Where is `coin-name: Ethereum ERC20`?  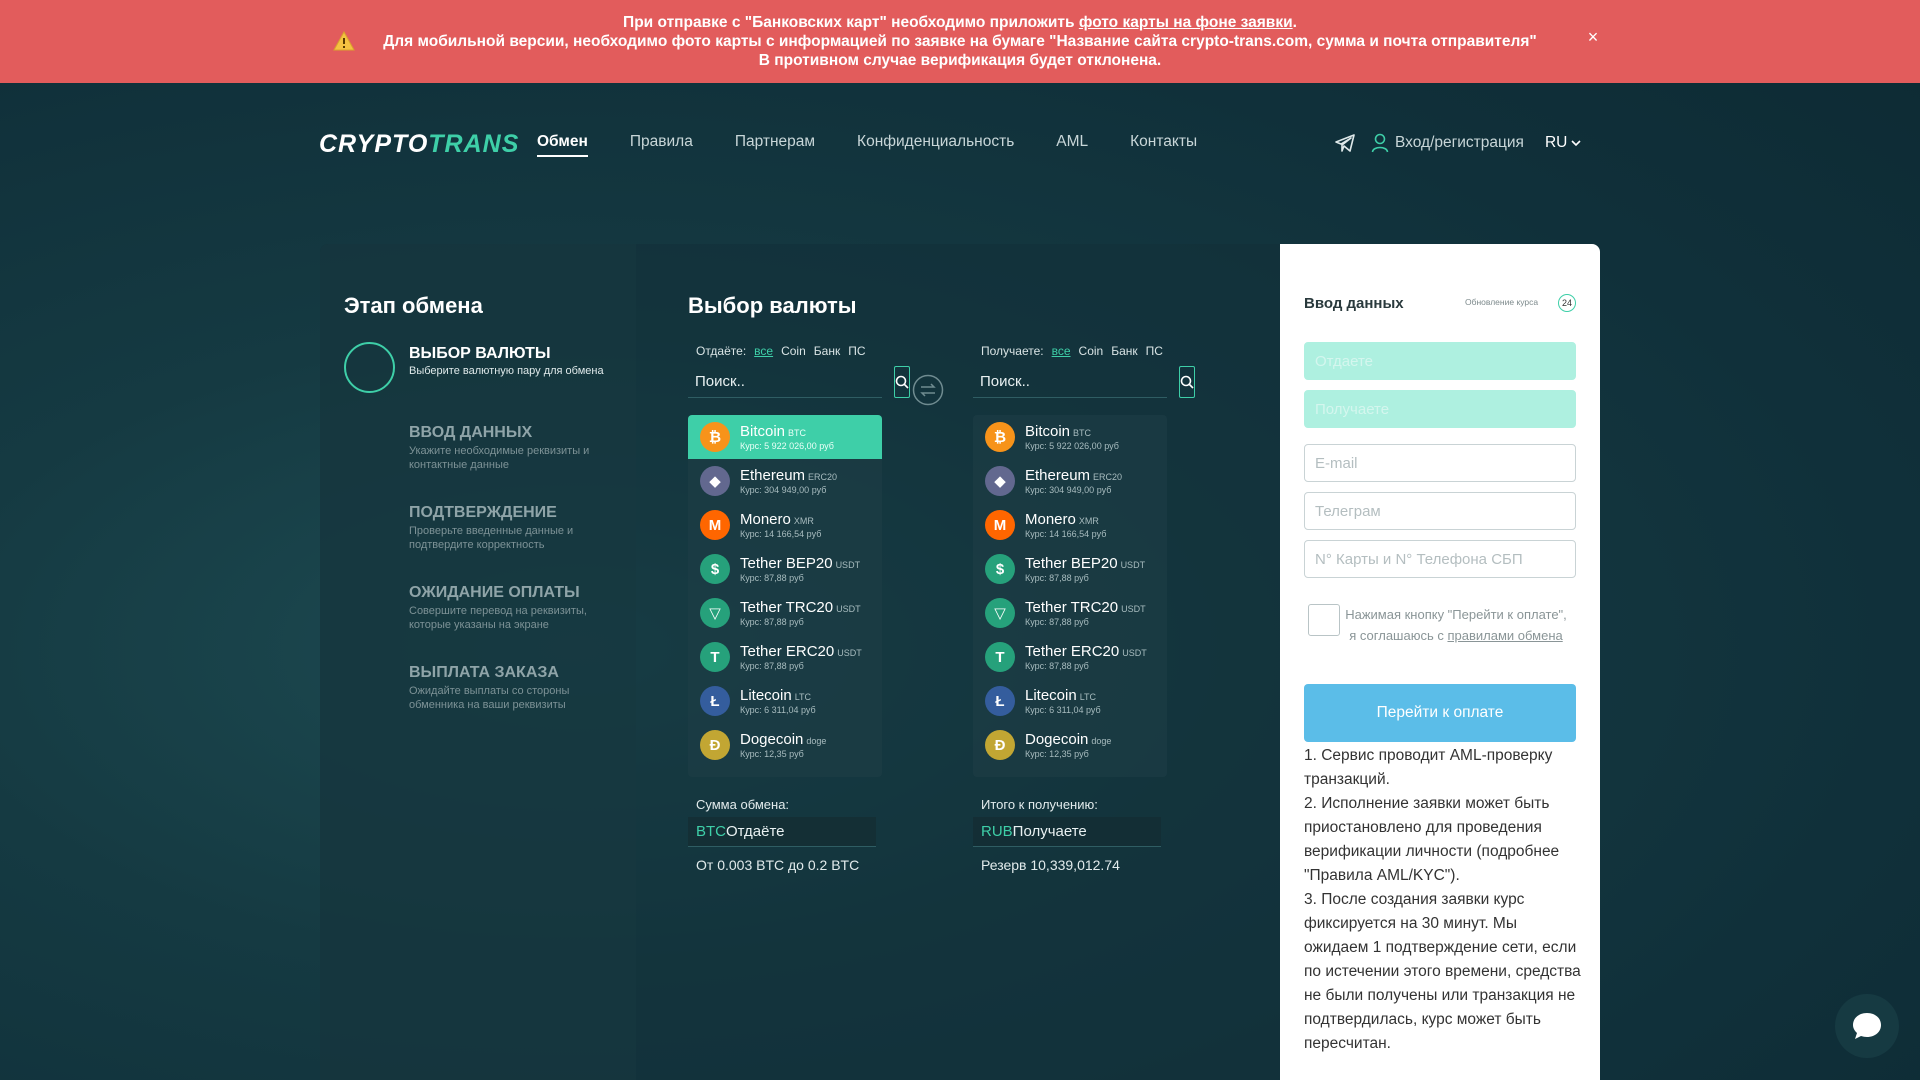
coin-name: Ethereum ERC20 is located at coordinates (807, 475).